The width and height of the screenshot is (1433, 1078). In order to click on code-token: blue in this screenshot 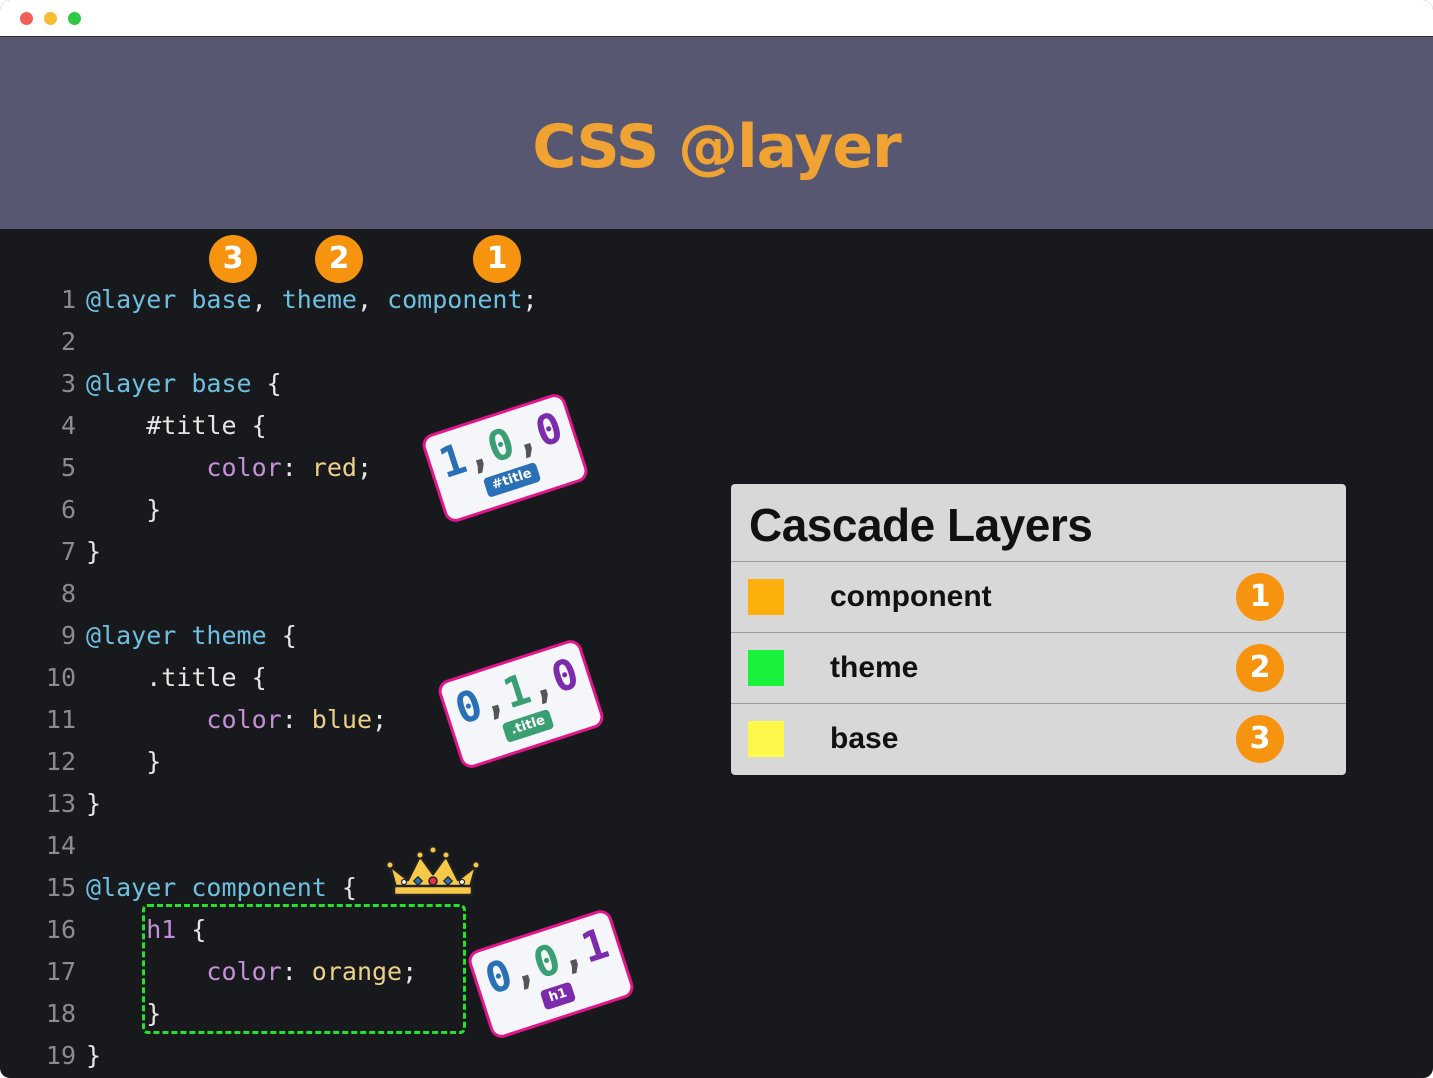, I will do `click(342, 719)`.